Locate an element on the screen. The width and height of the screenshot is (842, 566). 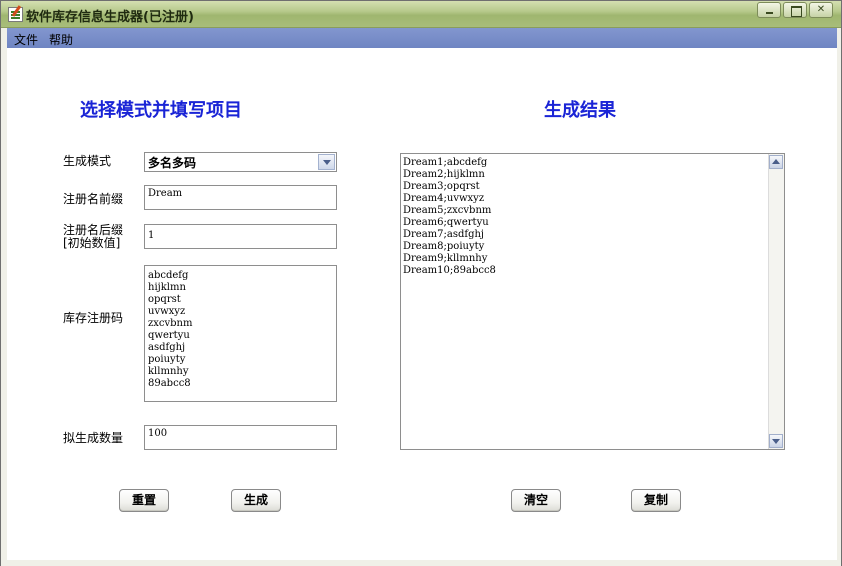
codes-label: 库存注册码 is located at coordinates (93, 318).